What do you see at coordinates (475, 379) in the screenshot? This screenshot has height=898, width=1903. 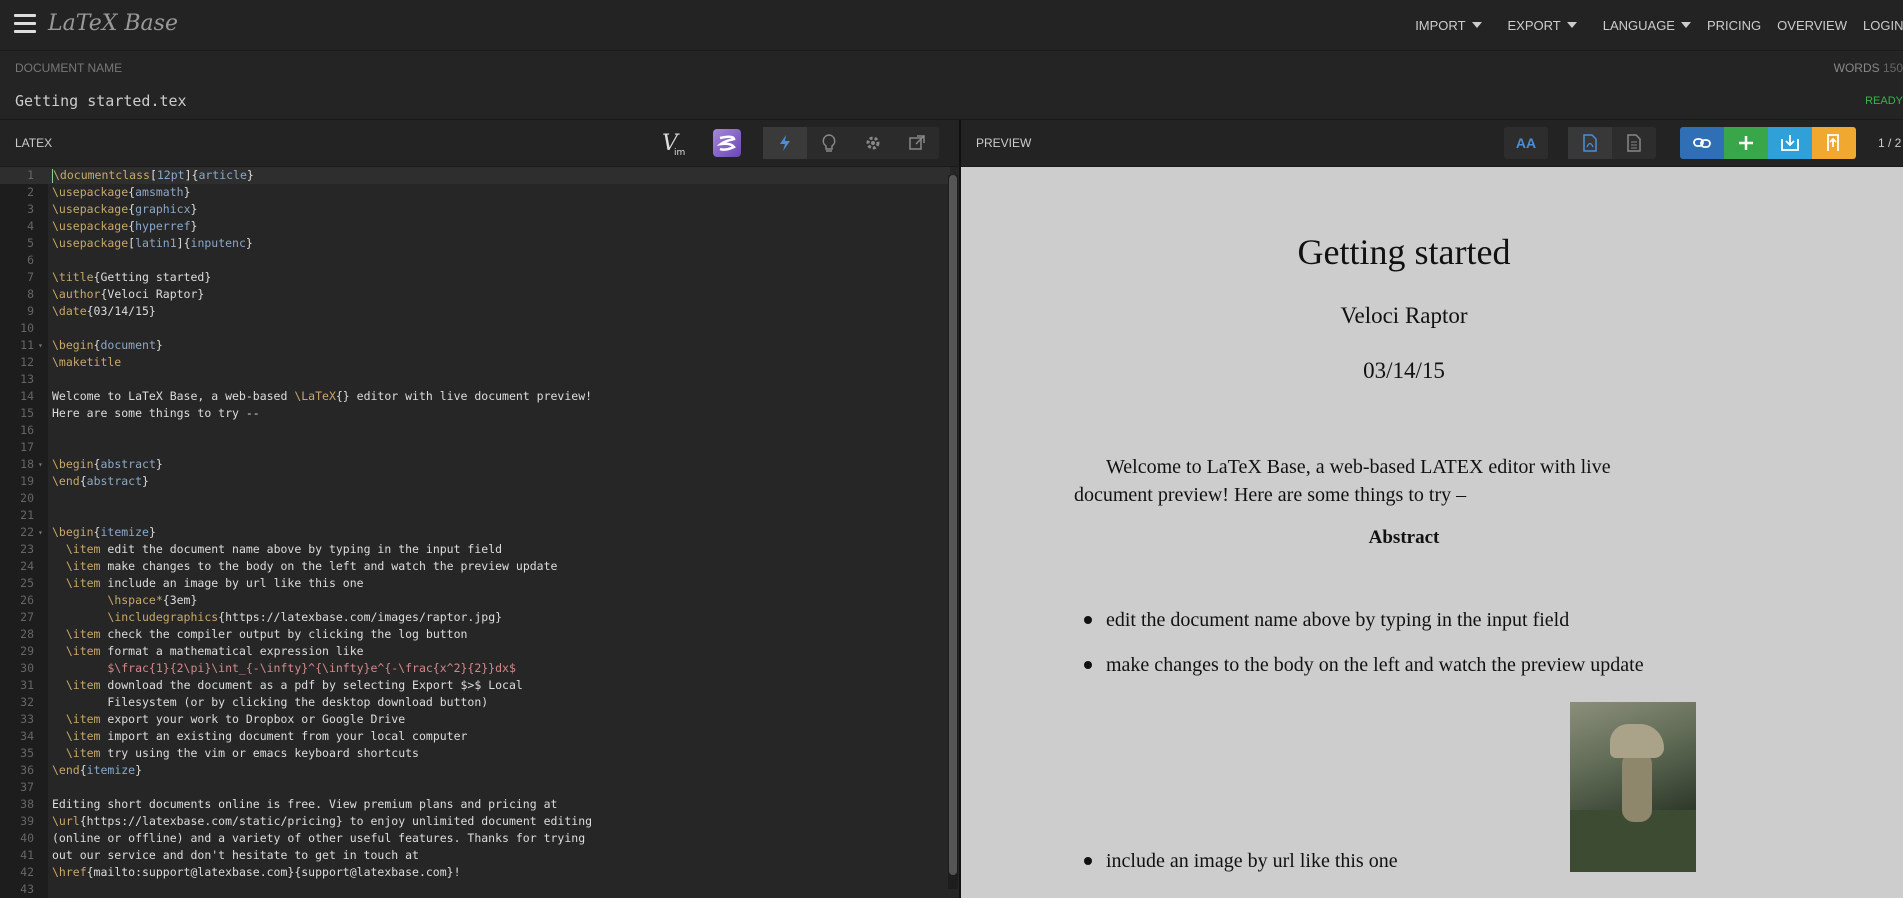 I see `code-line: 13` at bounding box center [475, 379].